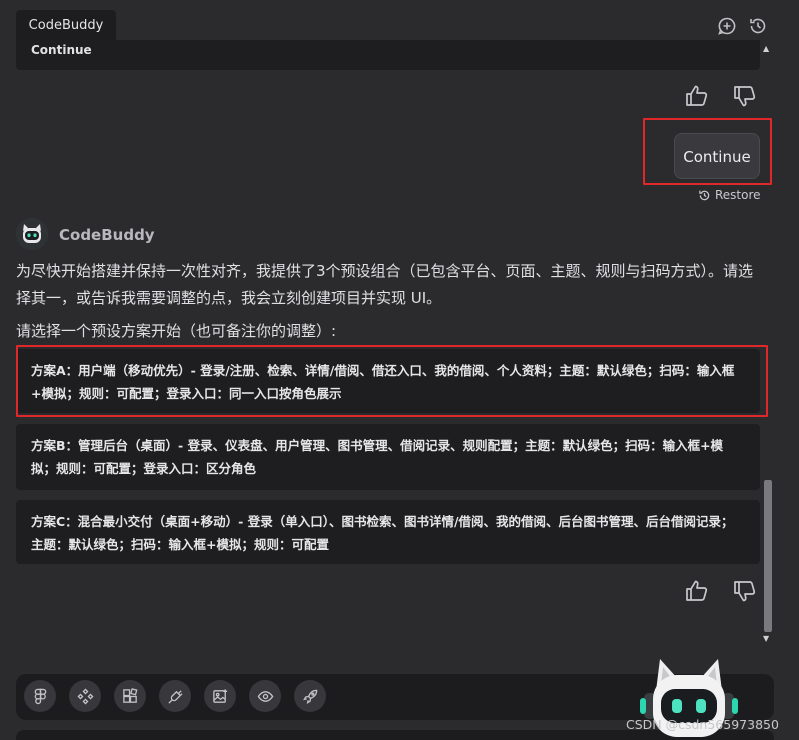 The width and height of the screenshot is (799, 740). I want to click on app-title-tab: CodeBuddy, so click(66, 26).